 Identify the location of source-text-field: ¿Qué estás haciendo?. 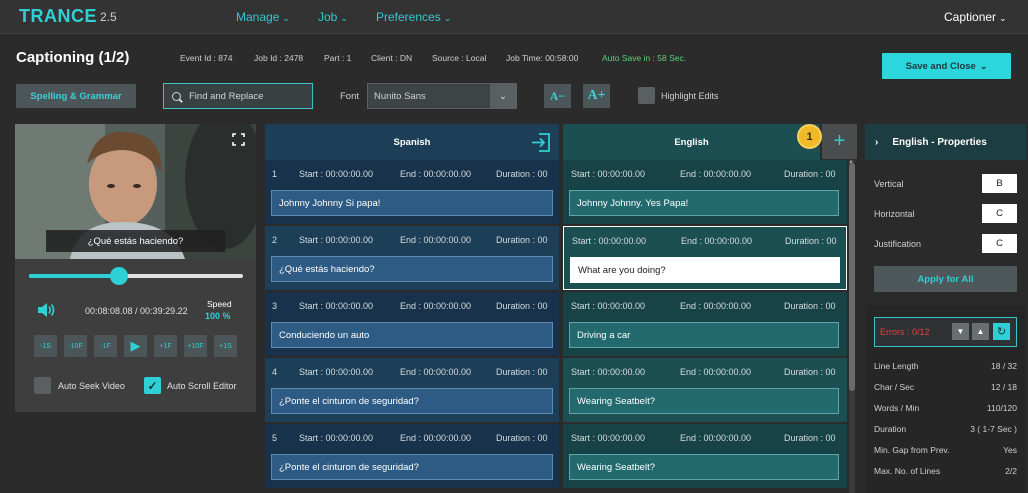
(412, 269).